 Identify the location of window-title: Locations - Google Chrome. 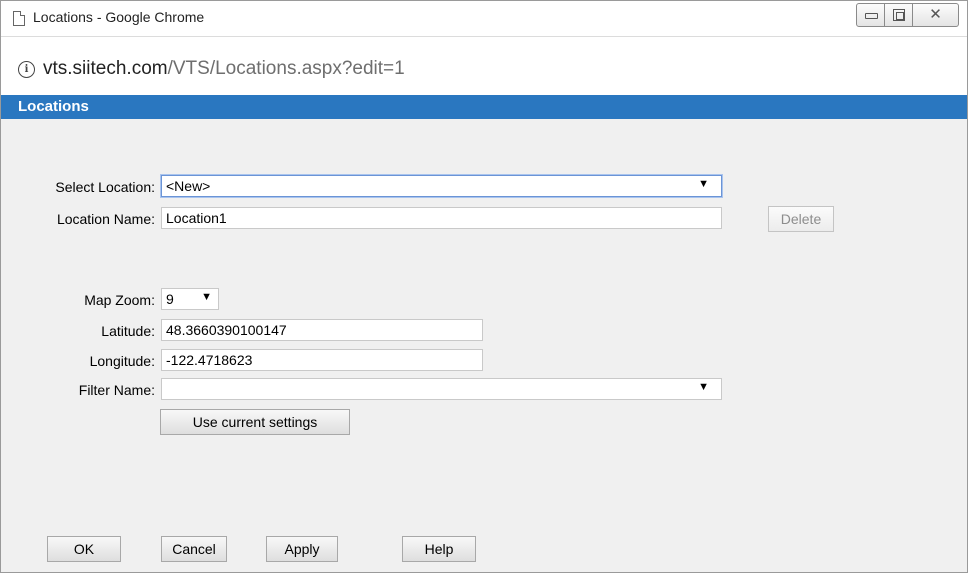
(119, 17).